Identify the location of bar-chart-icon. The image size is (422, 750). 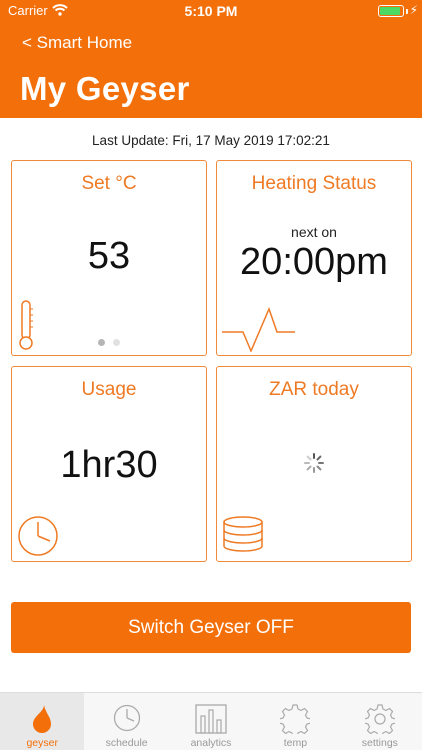
(211, 721).